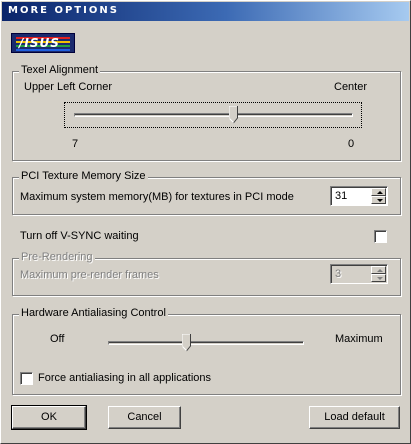 This screenshot has height=444, width=411. What do you see at coordinates (338, 274) in the screenshot?
I see `pre-render-value: 3` at bounding box center [338, 274].